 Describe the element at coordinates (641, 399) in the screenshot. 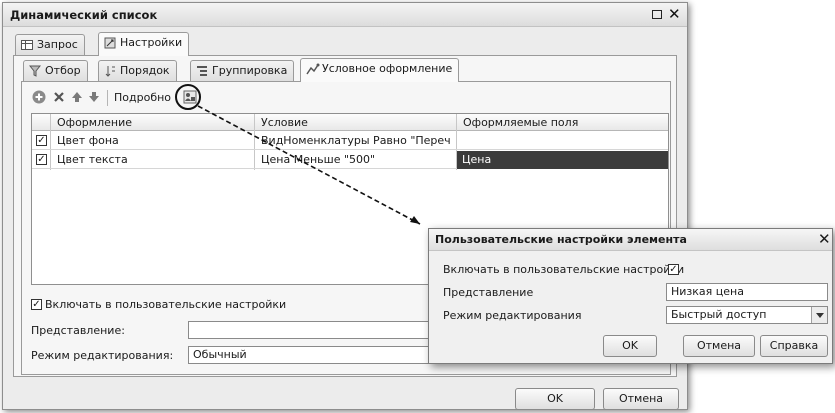

I see `cancel-button: Отмена` at that location.